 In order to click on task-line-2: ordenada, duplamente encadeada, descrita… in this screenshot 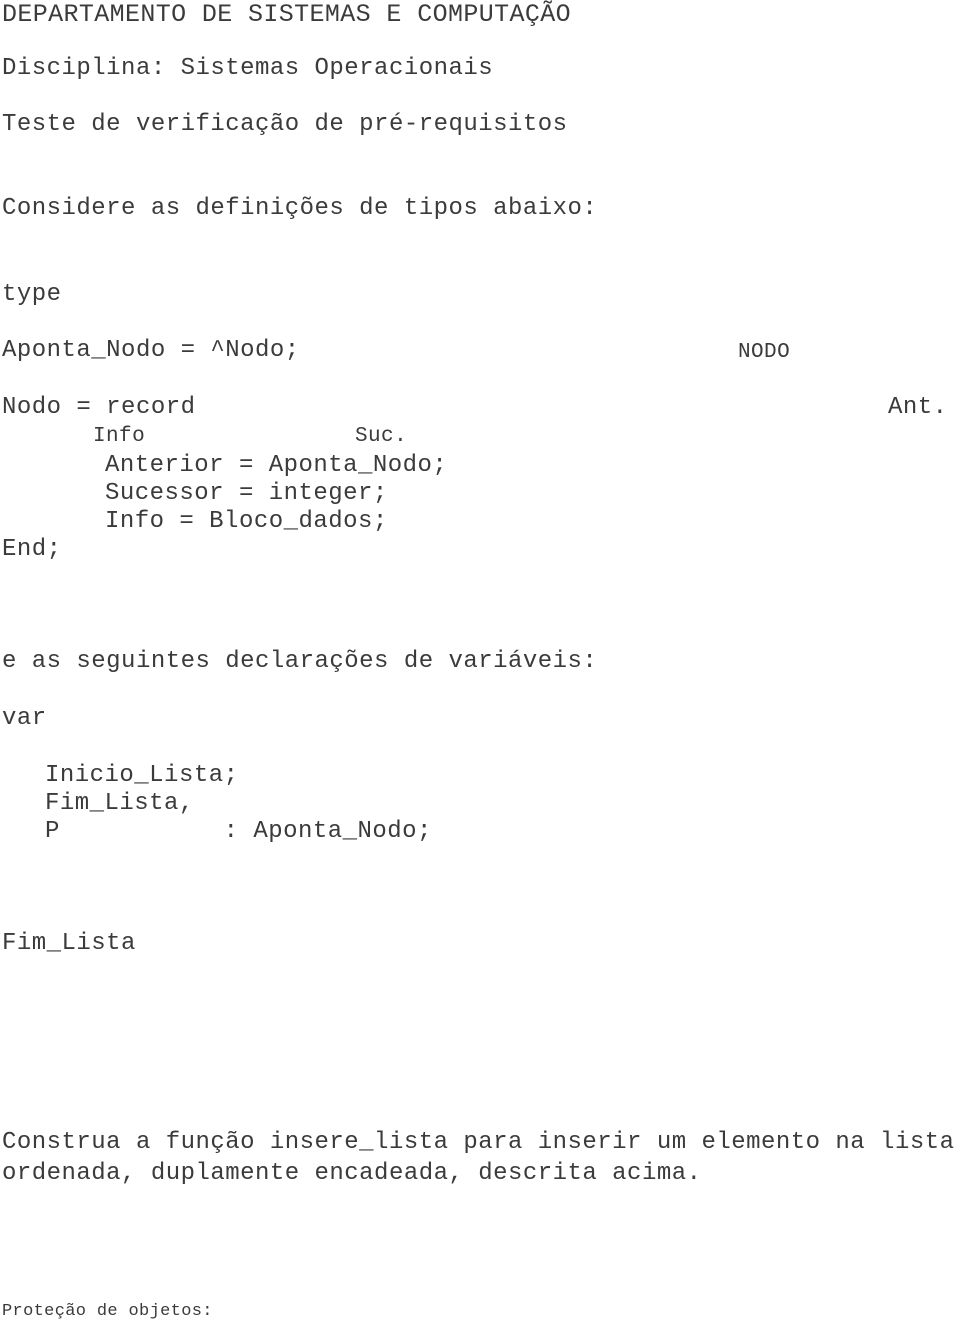, I will do `click(352, 1173)`.